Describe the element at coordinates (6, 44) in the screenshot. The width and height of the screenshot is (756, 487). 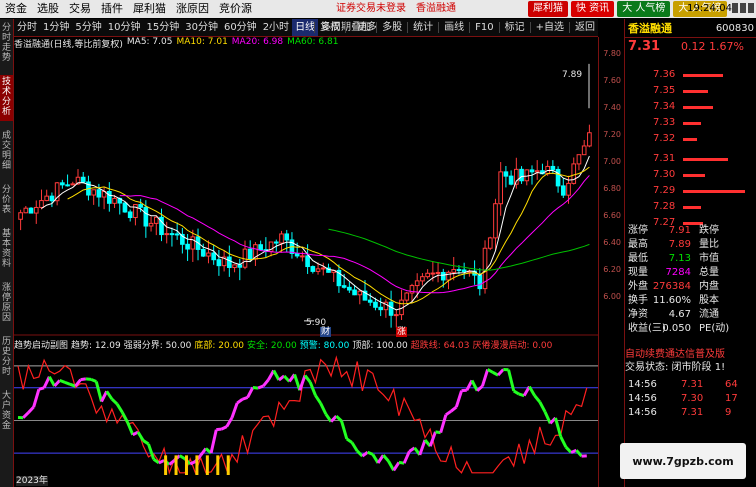
I see `sidebar-tab-0: 分时走势` at that location.